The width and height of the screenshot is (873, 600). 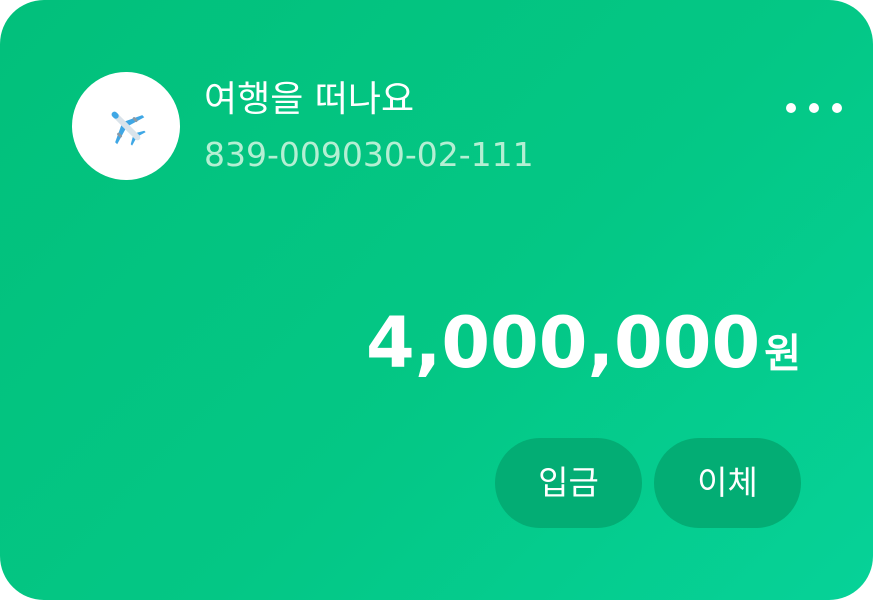 What do you see at coordinates (727, 483) in the screenshot?
I see `transfer-button: 이체` at bounding box center [727, 483].